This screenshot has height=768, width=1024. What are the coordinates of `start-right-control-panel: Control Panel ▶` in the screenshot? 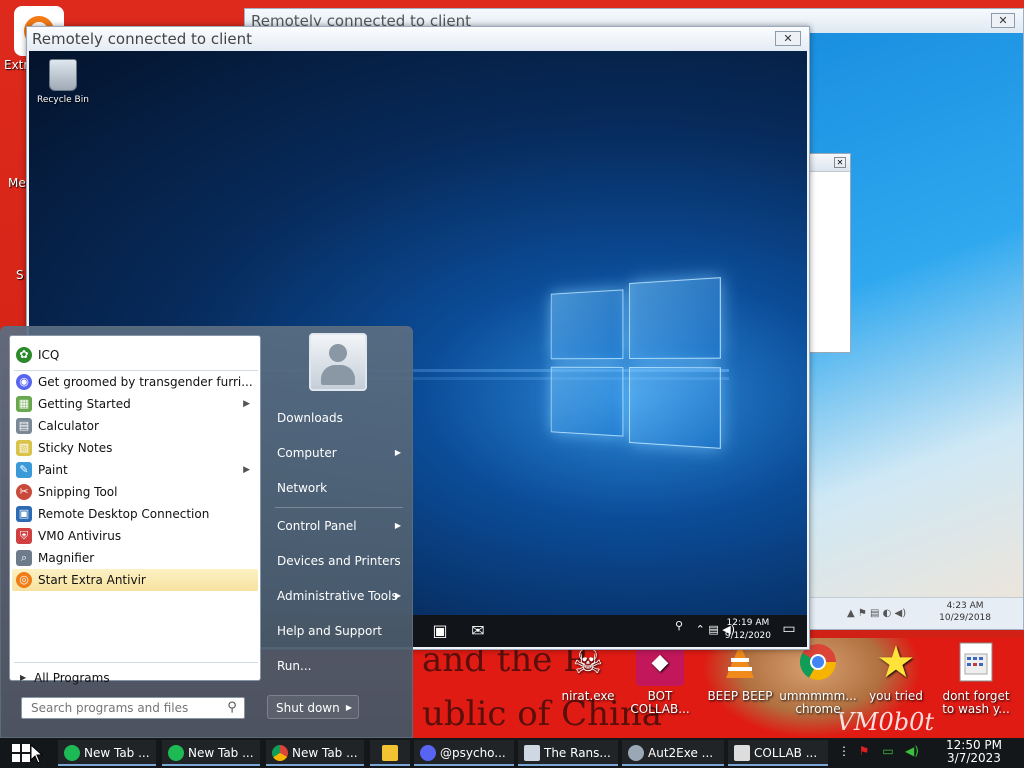 It's located at (339, 526).